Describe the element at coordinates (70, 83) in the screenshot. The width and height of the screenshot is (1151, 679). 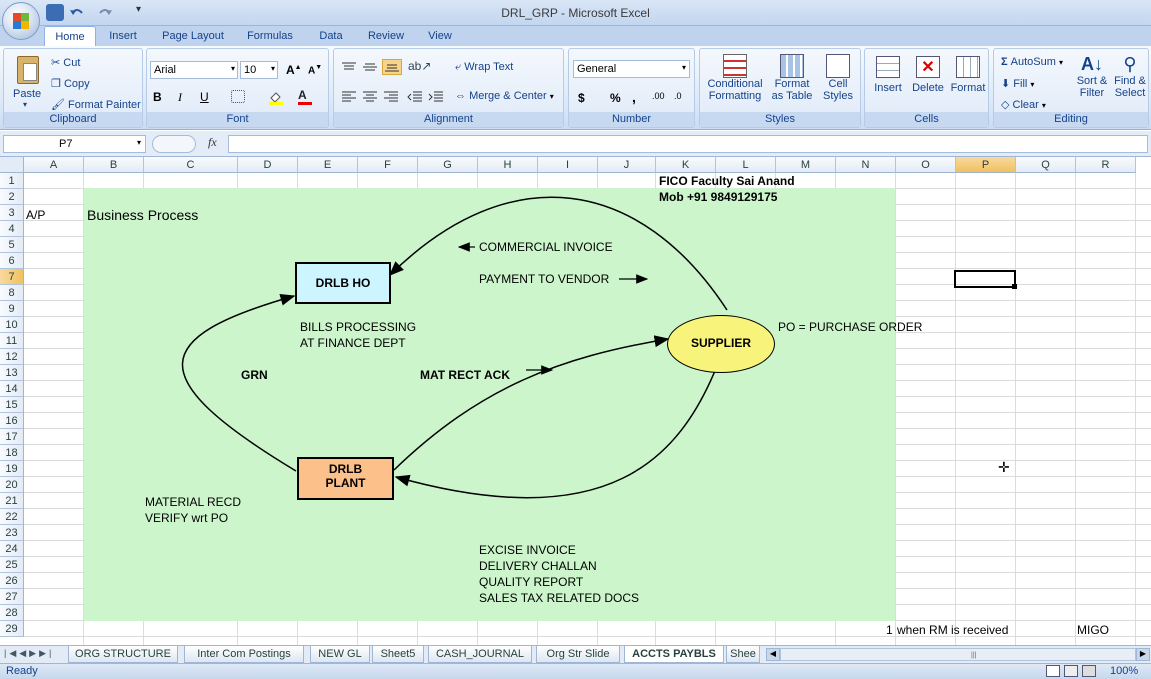
I see `copy-button: ❐ Copy` at that location.